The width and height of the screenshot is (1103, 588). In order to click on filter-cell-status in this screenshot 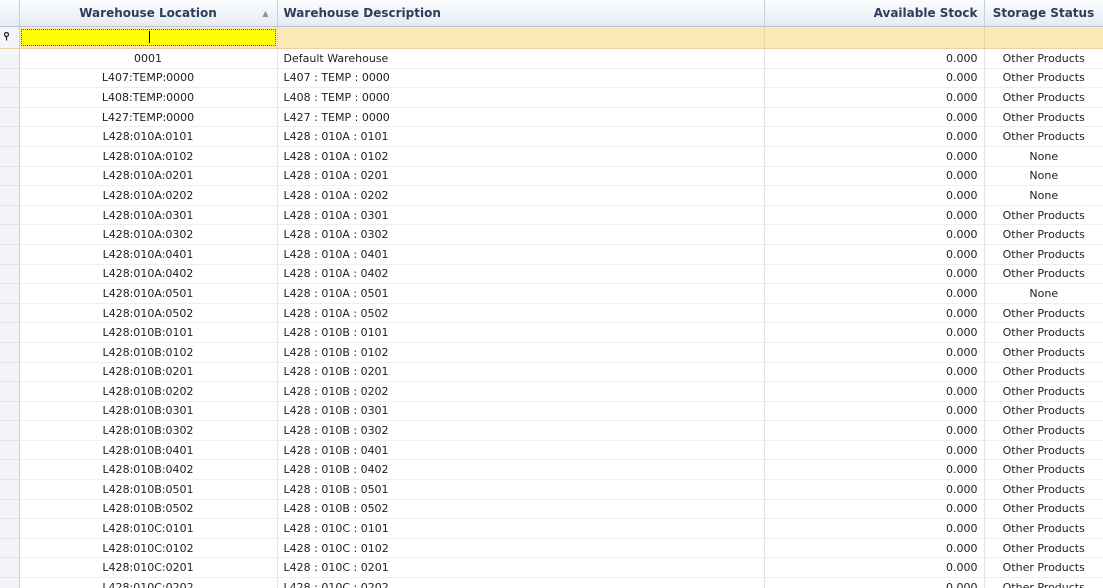, I will do `click(1043, 37)`.